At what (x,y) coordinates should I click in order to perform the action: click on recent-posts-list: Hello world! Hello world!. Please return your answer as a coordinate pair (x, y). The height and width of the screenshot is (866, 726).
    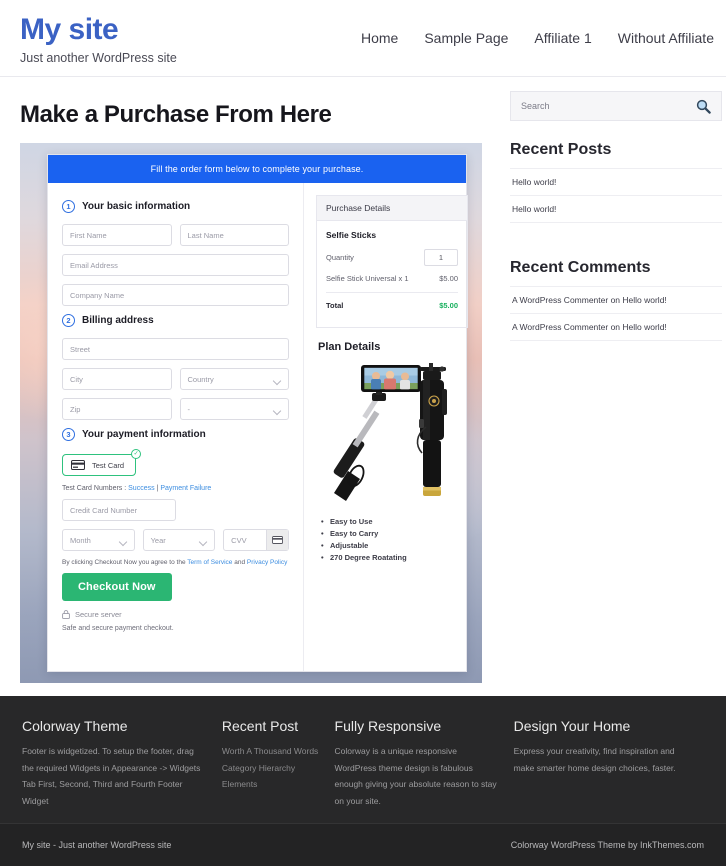
    Looking at the image, I should click on (616, 195).